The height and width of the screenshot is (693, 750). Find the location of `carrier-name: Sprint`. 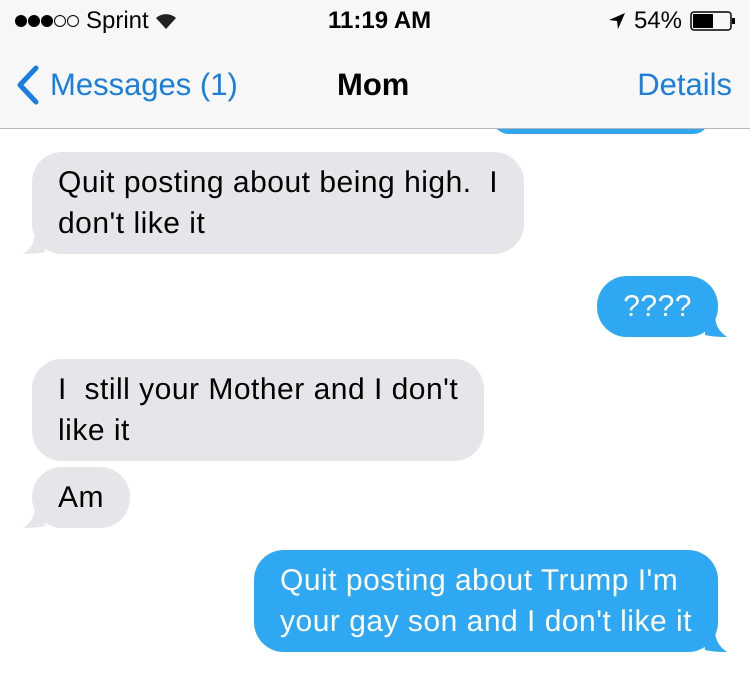

carrier-name: Sprint is located at coordinates (117, 21).